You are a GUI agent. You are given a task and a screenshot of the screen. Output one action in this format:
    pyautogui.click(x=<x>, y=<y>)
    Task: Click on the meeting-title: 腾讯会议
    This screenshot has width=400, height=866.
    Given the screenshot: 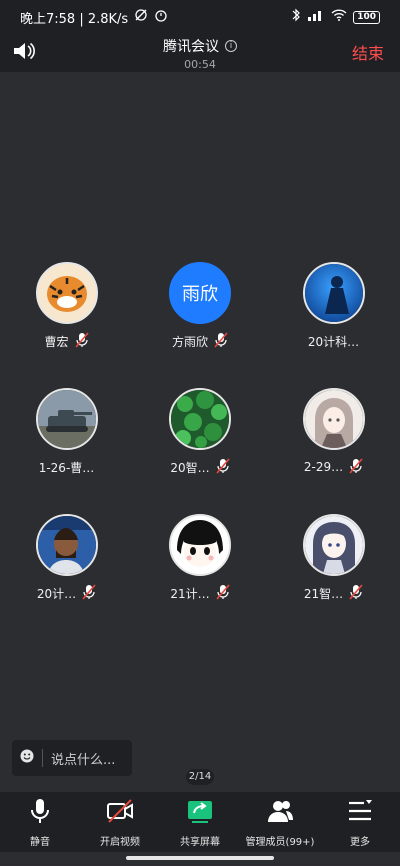 What is the action you would take?
    pyautogui.click(x=191, y=46)
    